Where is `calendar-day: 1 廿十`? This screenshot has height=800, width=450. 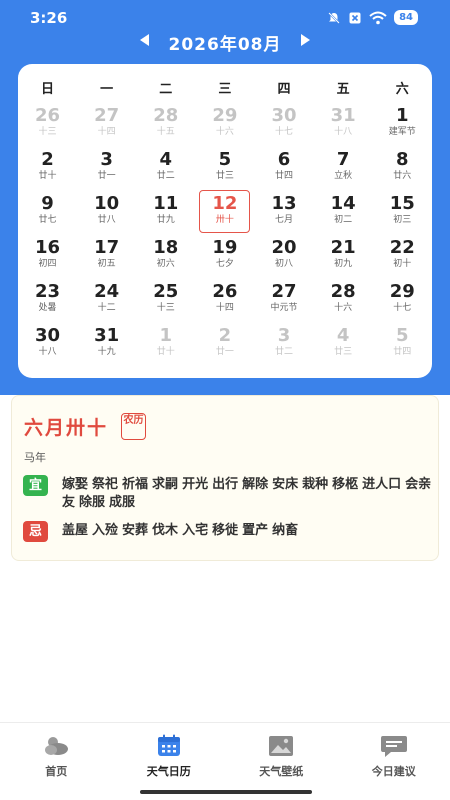
calendar-day: 1 廿十 is located at coordinates (165, 346).